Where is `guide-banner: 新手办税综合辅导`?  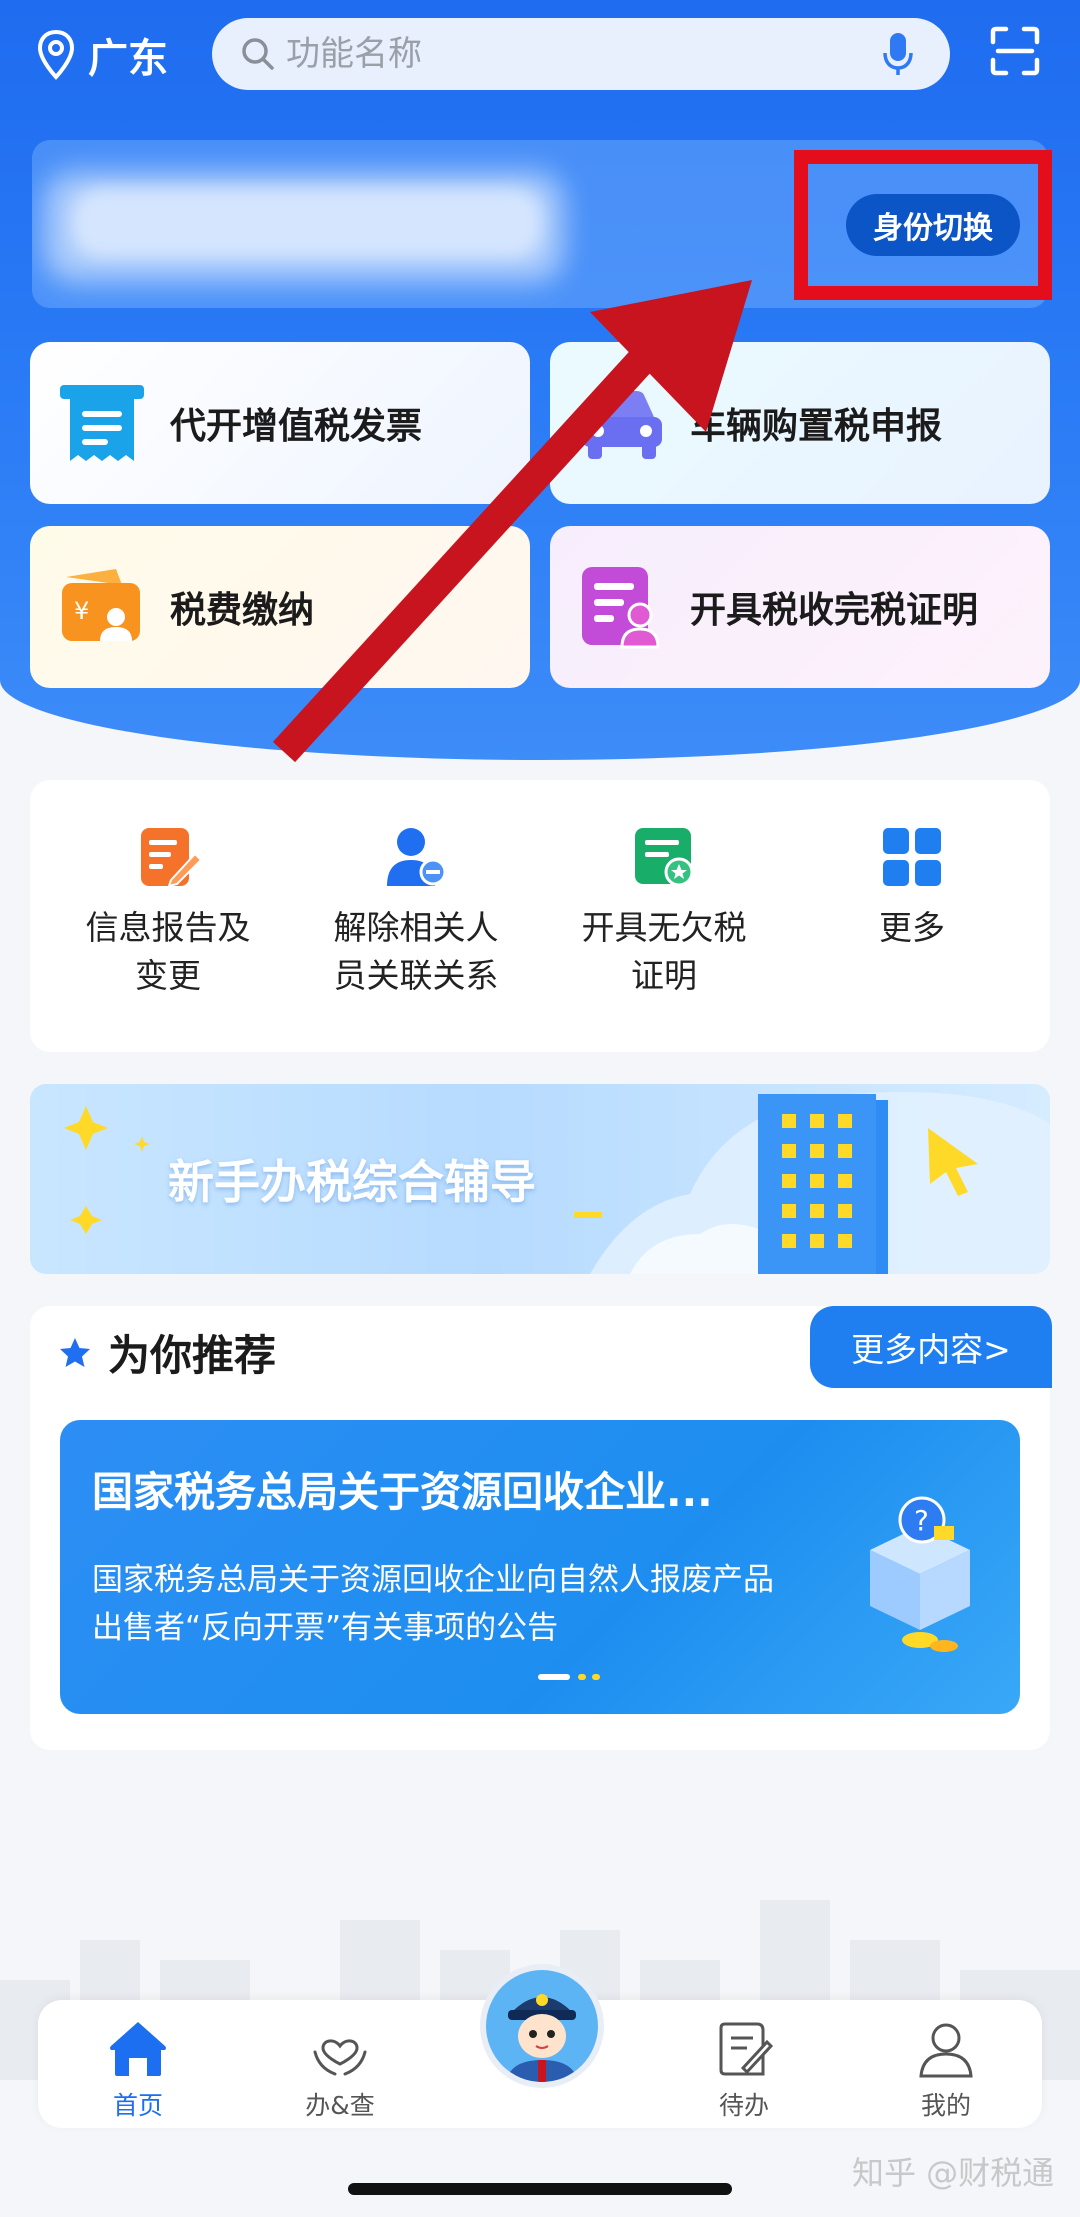
guide-banner: 新手办税综合辅导 is located at coordinates (540, 1179).